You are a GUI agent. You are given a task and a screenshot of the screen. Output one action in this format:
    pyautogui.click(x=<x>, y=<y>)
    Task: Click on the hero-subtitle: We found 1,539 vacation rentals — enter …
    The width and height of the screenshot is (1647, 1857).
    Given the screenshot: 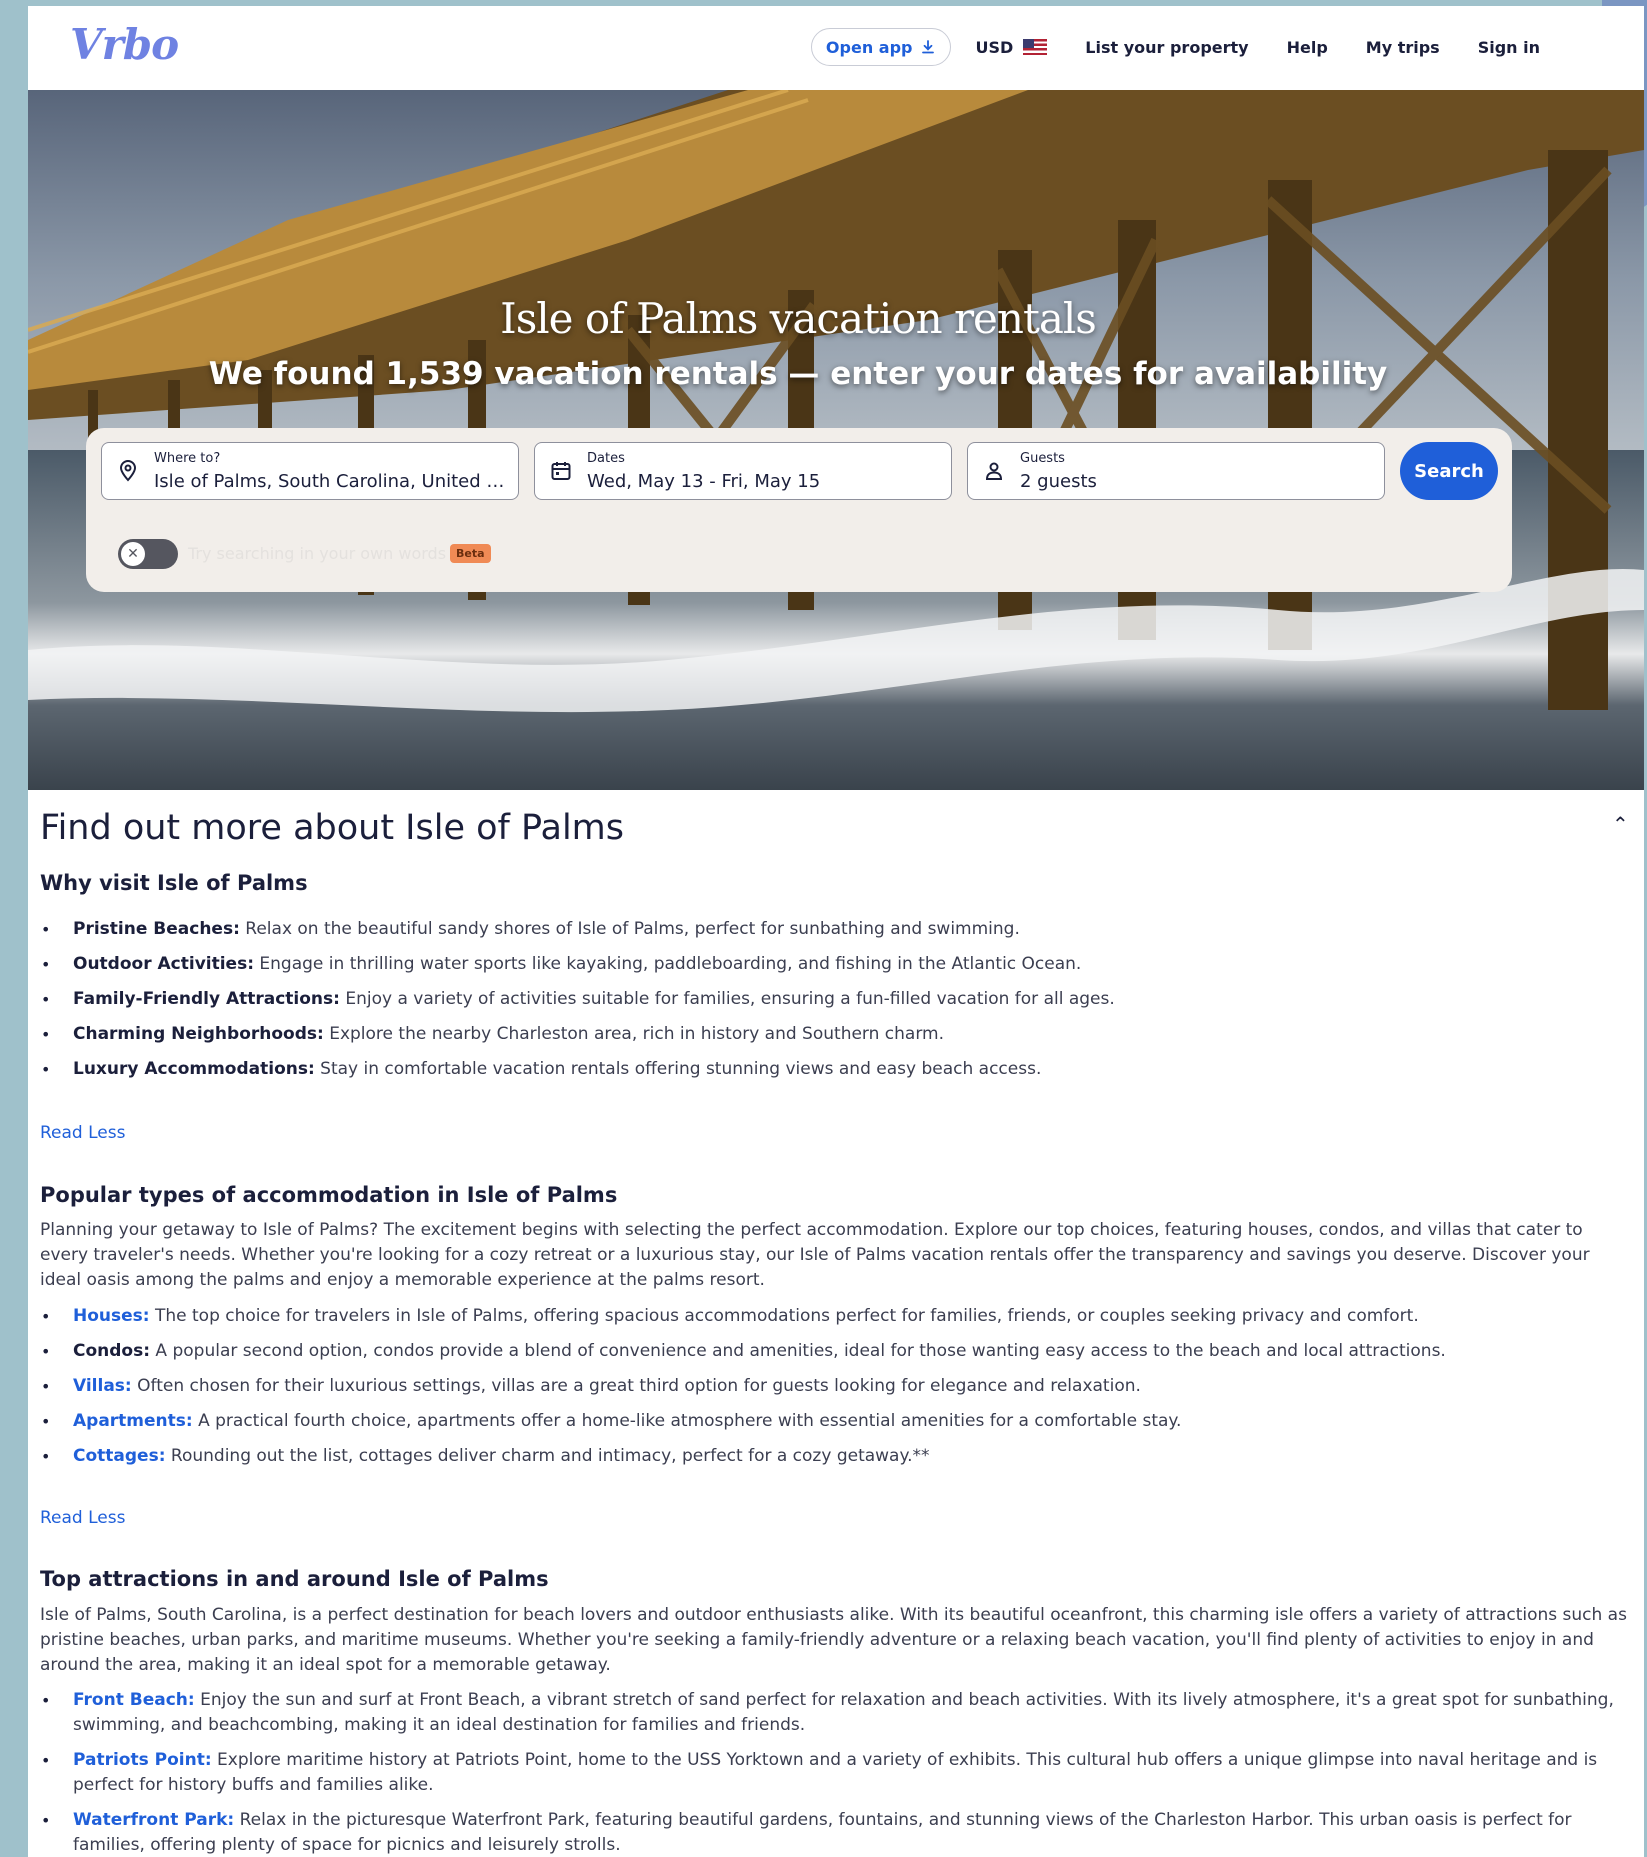 What is the action you would take?
    pyautogui.click(x=798, y=374)
    